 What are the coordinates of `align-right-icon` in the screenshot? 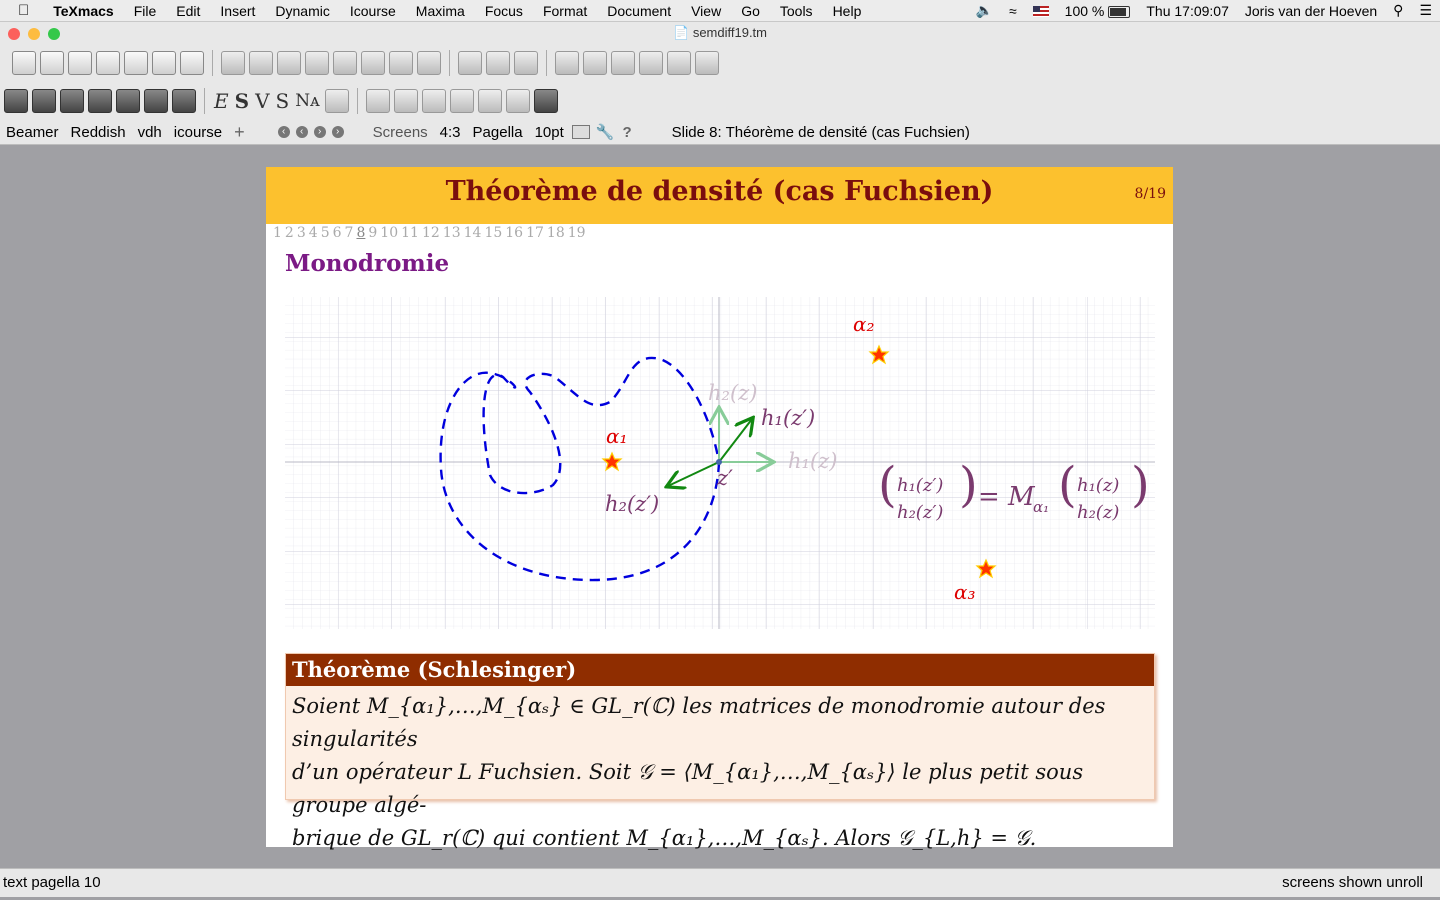 It's located at (100, 101).